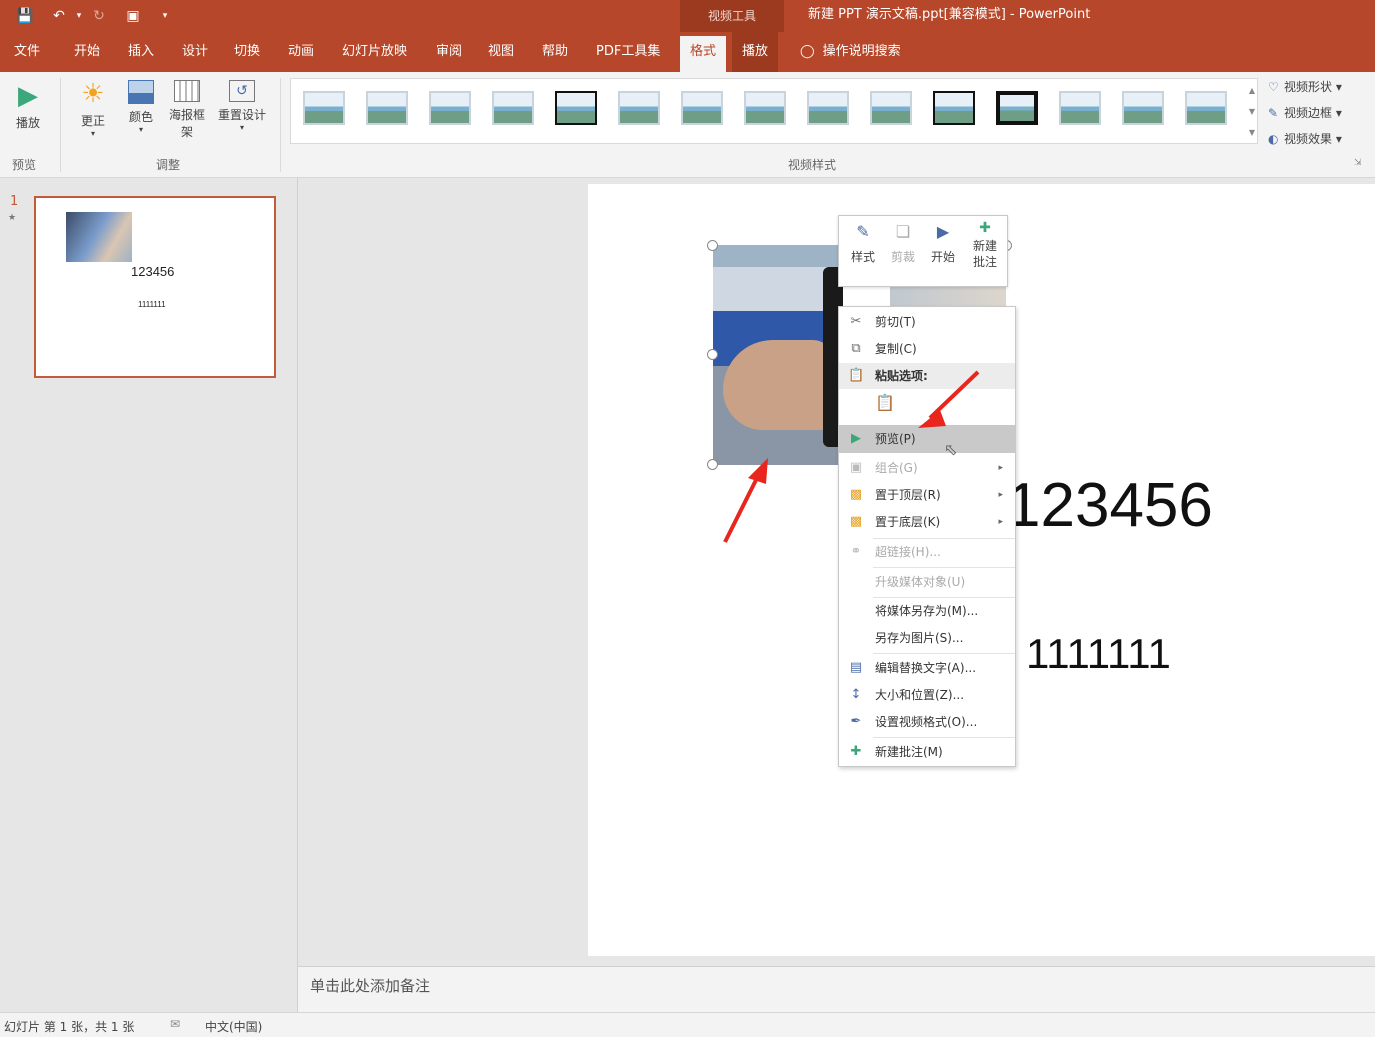  I want to click on menu-separator, so click(944, 653).